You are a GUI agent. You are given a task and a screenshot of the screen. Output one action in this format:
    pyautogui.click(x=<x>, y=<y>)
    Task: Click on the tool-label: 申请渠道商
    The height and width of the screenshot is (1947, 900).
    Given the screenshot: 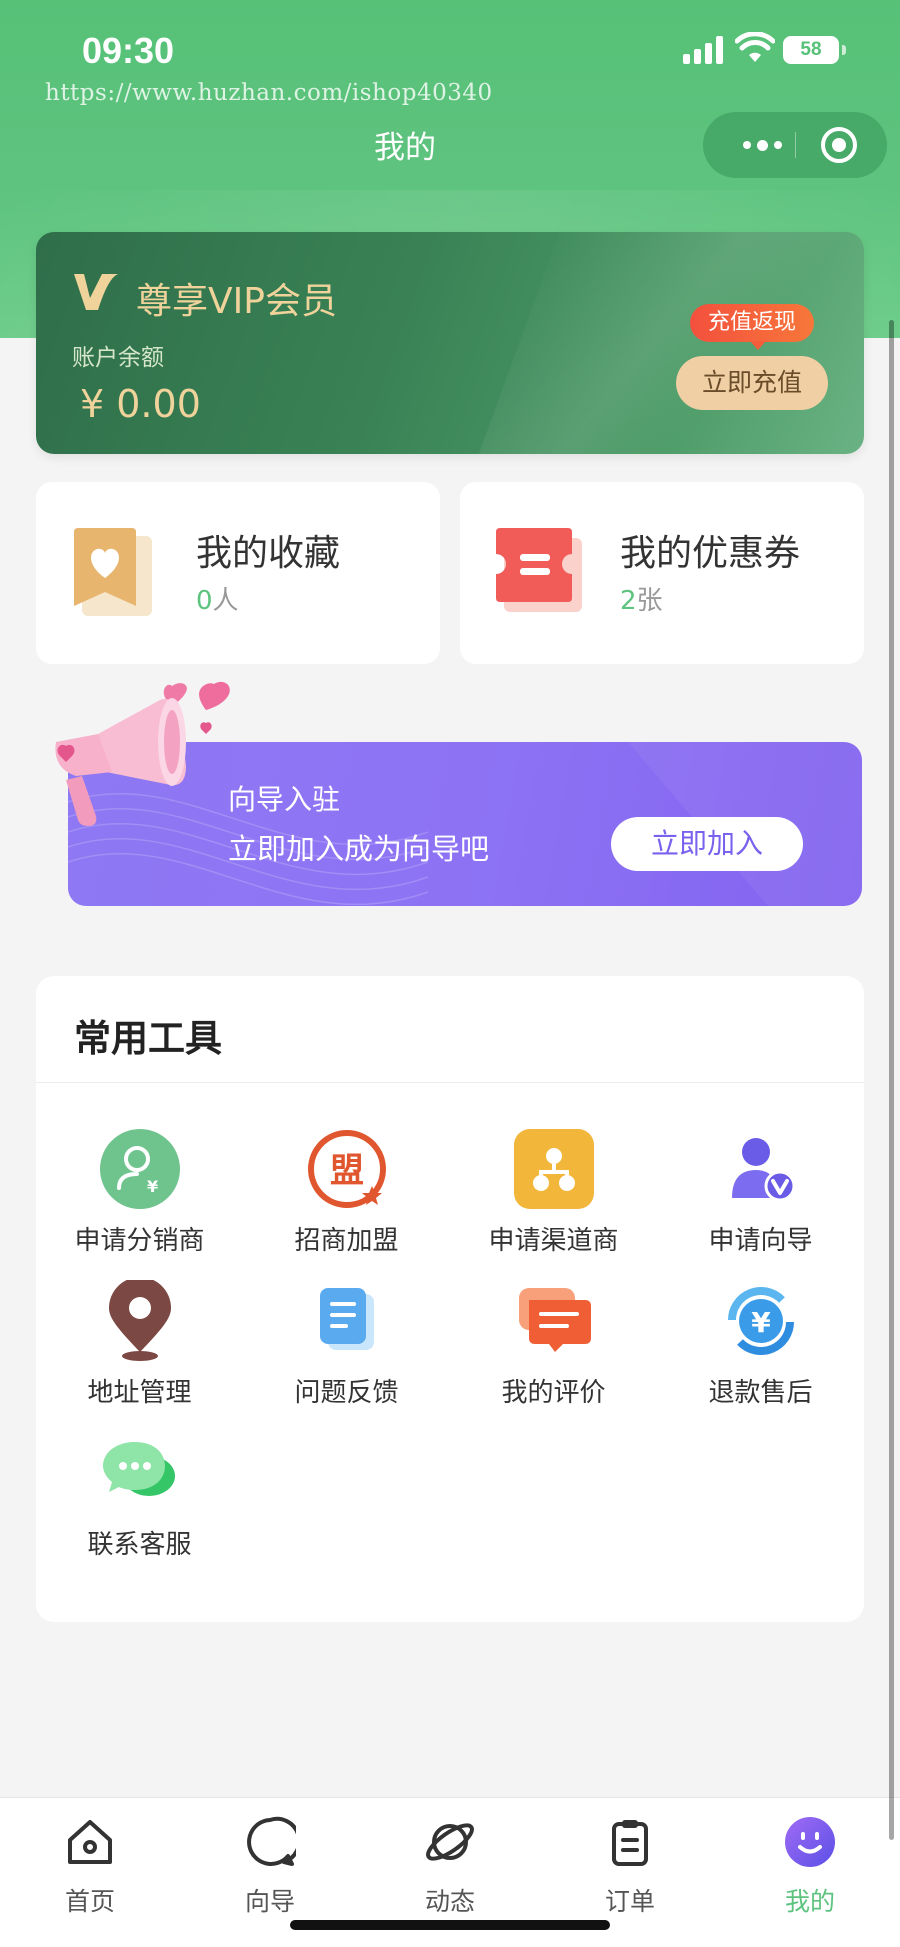 What is the action you would take?
    pyautogui.click(x=553, y=1241)
    